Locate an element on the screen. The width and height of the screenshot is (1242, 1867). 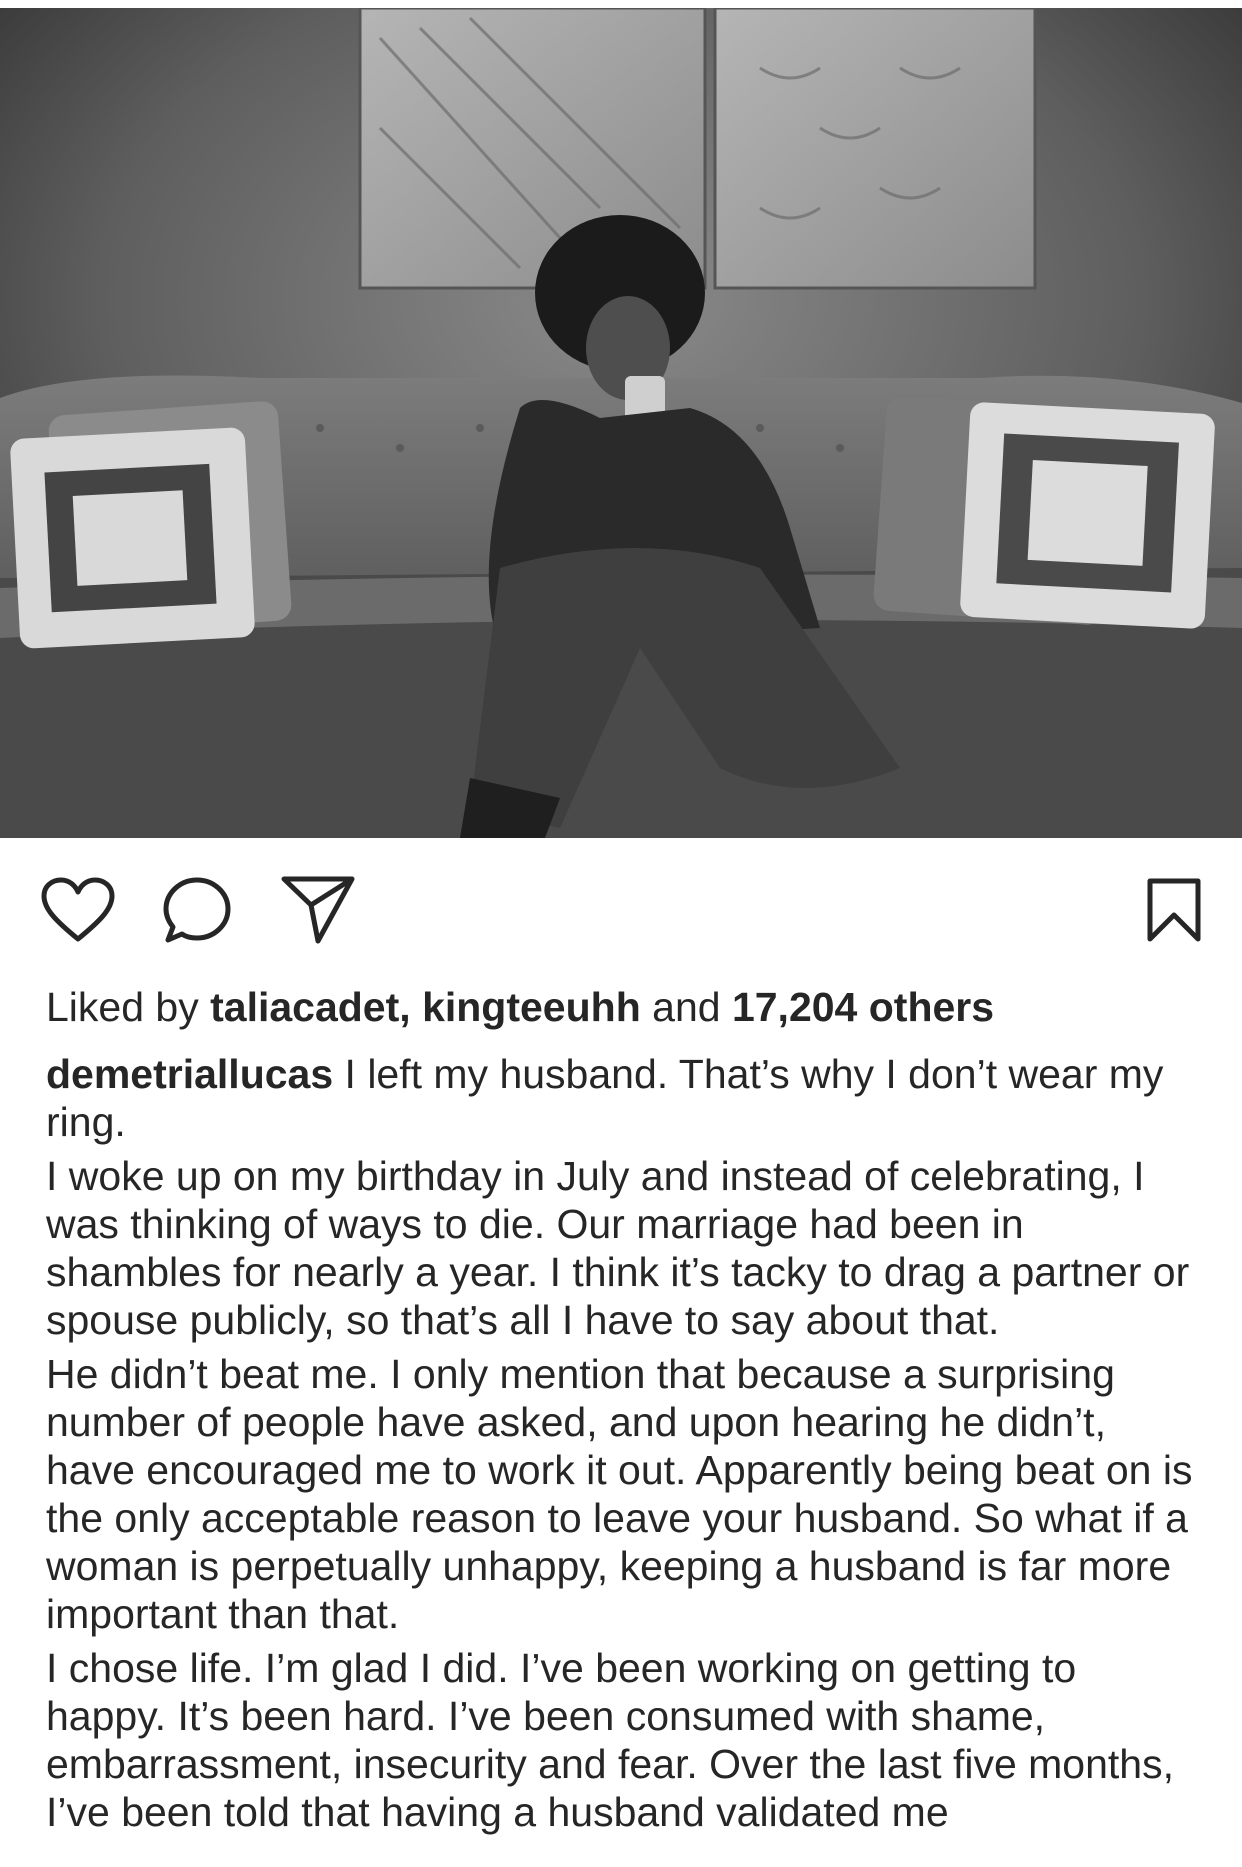
paper-plane-icon is located at coordinates (318, 910).